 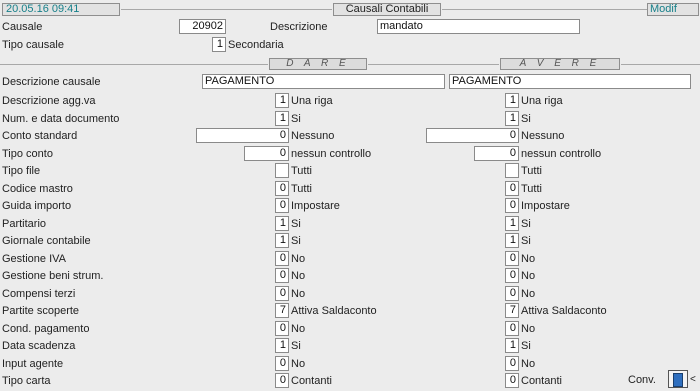 I want to click on row-label: Cond. pagamento, so click(x=46, y=329).